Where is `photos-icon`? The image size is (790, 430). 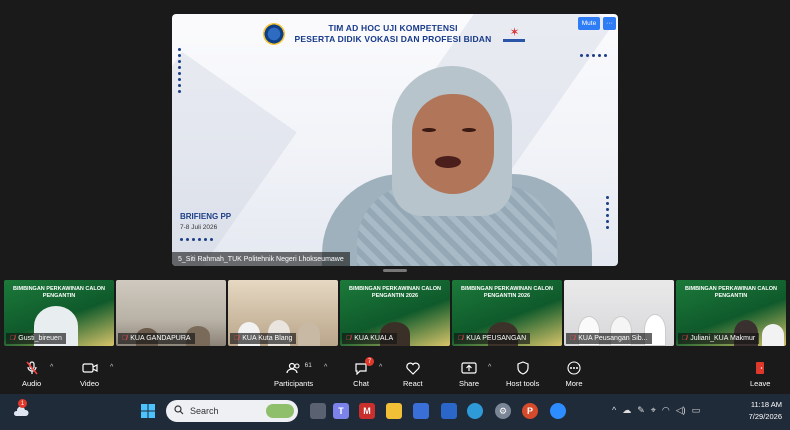 photos-icon is located at coordinates (449, 411).